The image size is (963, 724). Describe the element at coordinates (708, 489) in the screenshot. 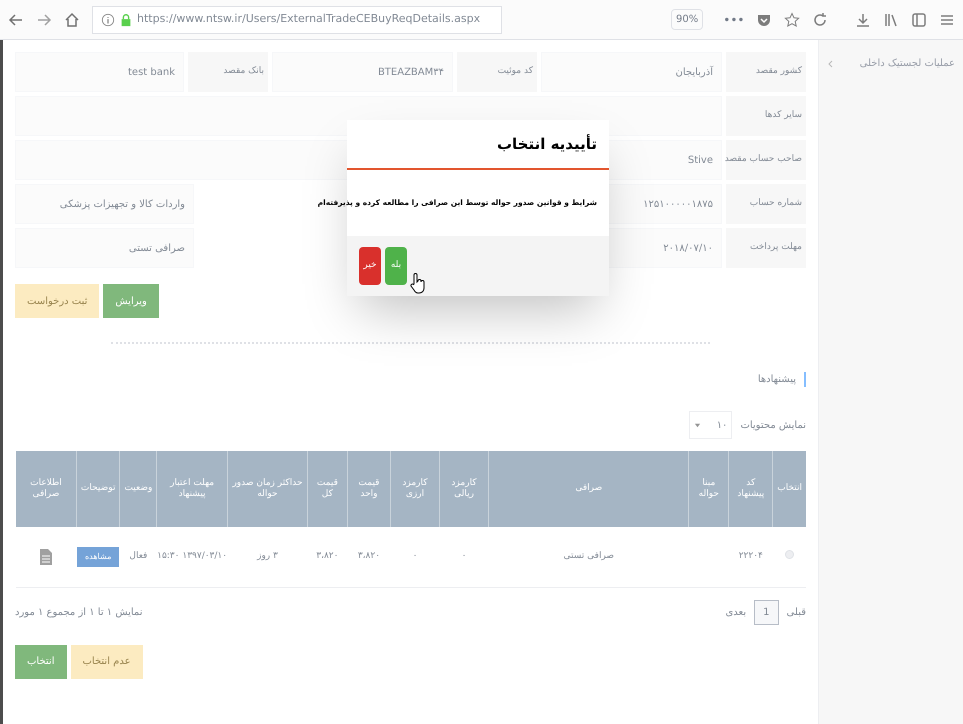

I see `column-header: مبنا حواله` at that location.